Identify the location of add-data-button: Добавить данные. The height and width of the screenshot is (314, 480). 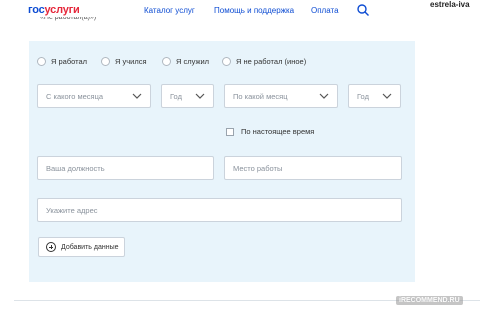
(81, 247).